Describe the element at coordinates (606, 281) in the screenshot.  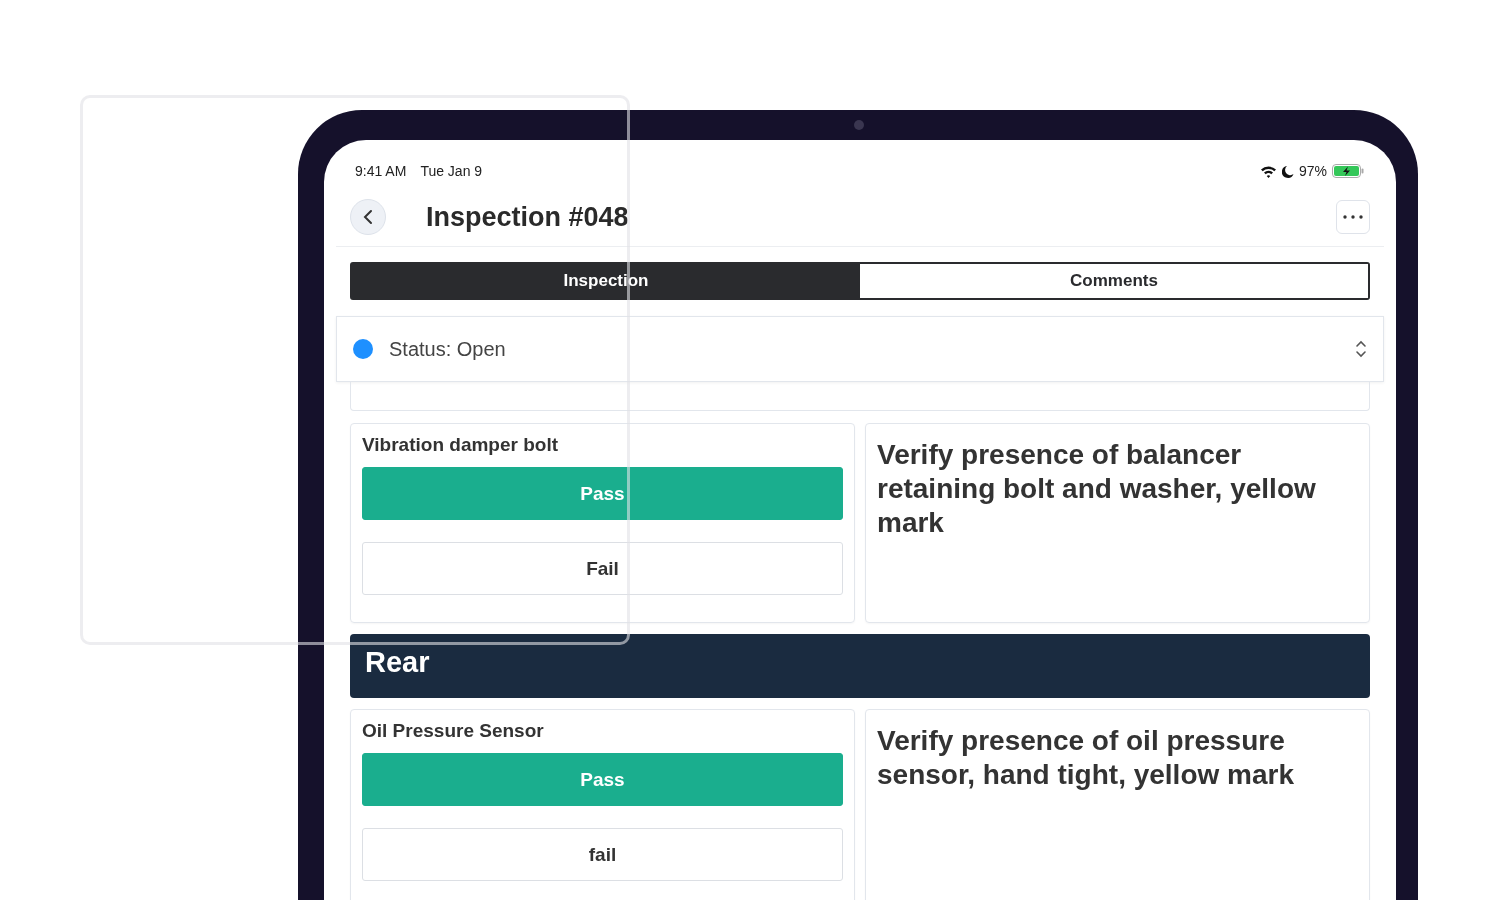
I see `tab: Inspection` at that location.